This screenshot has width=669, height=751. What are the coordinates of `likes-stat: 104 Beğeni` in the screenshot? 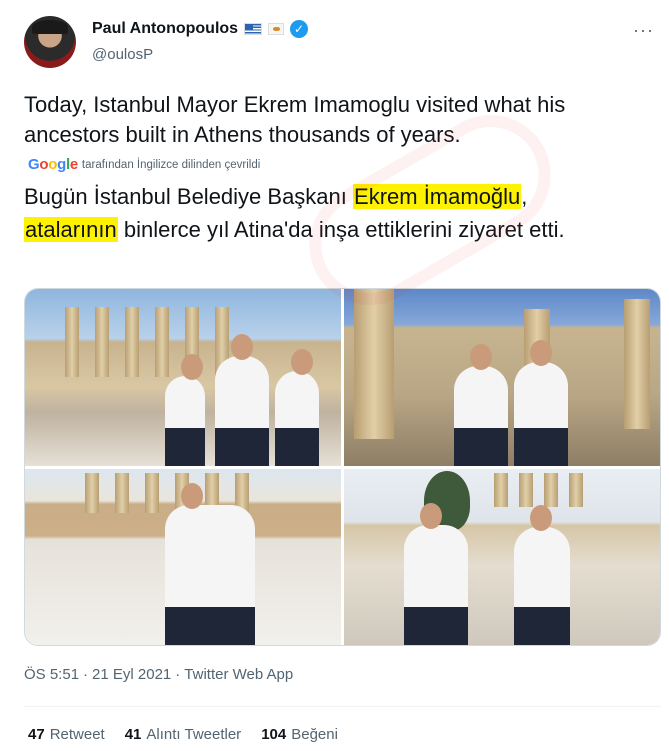 It's located at (299, 734).